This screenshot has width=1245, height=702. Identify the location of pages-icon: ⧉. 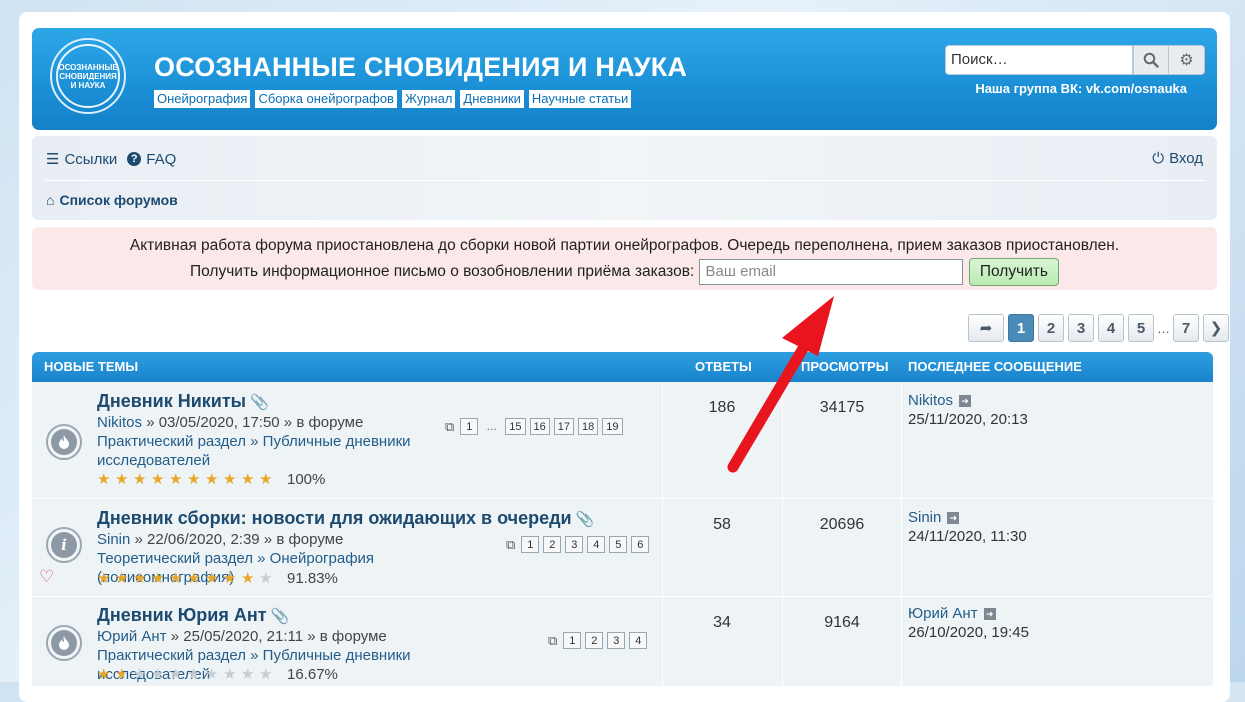
(511, 544).